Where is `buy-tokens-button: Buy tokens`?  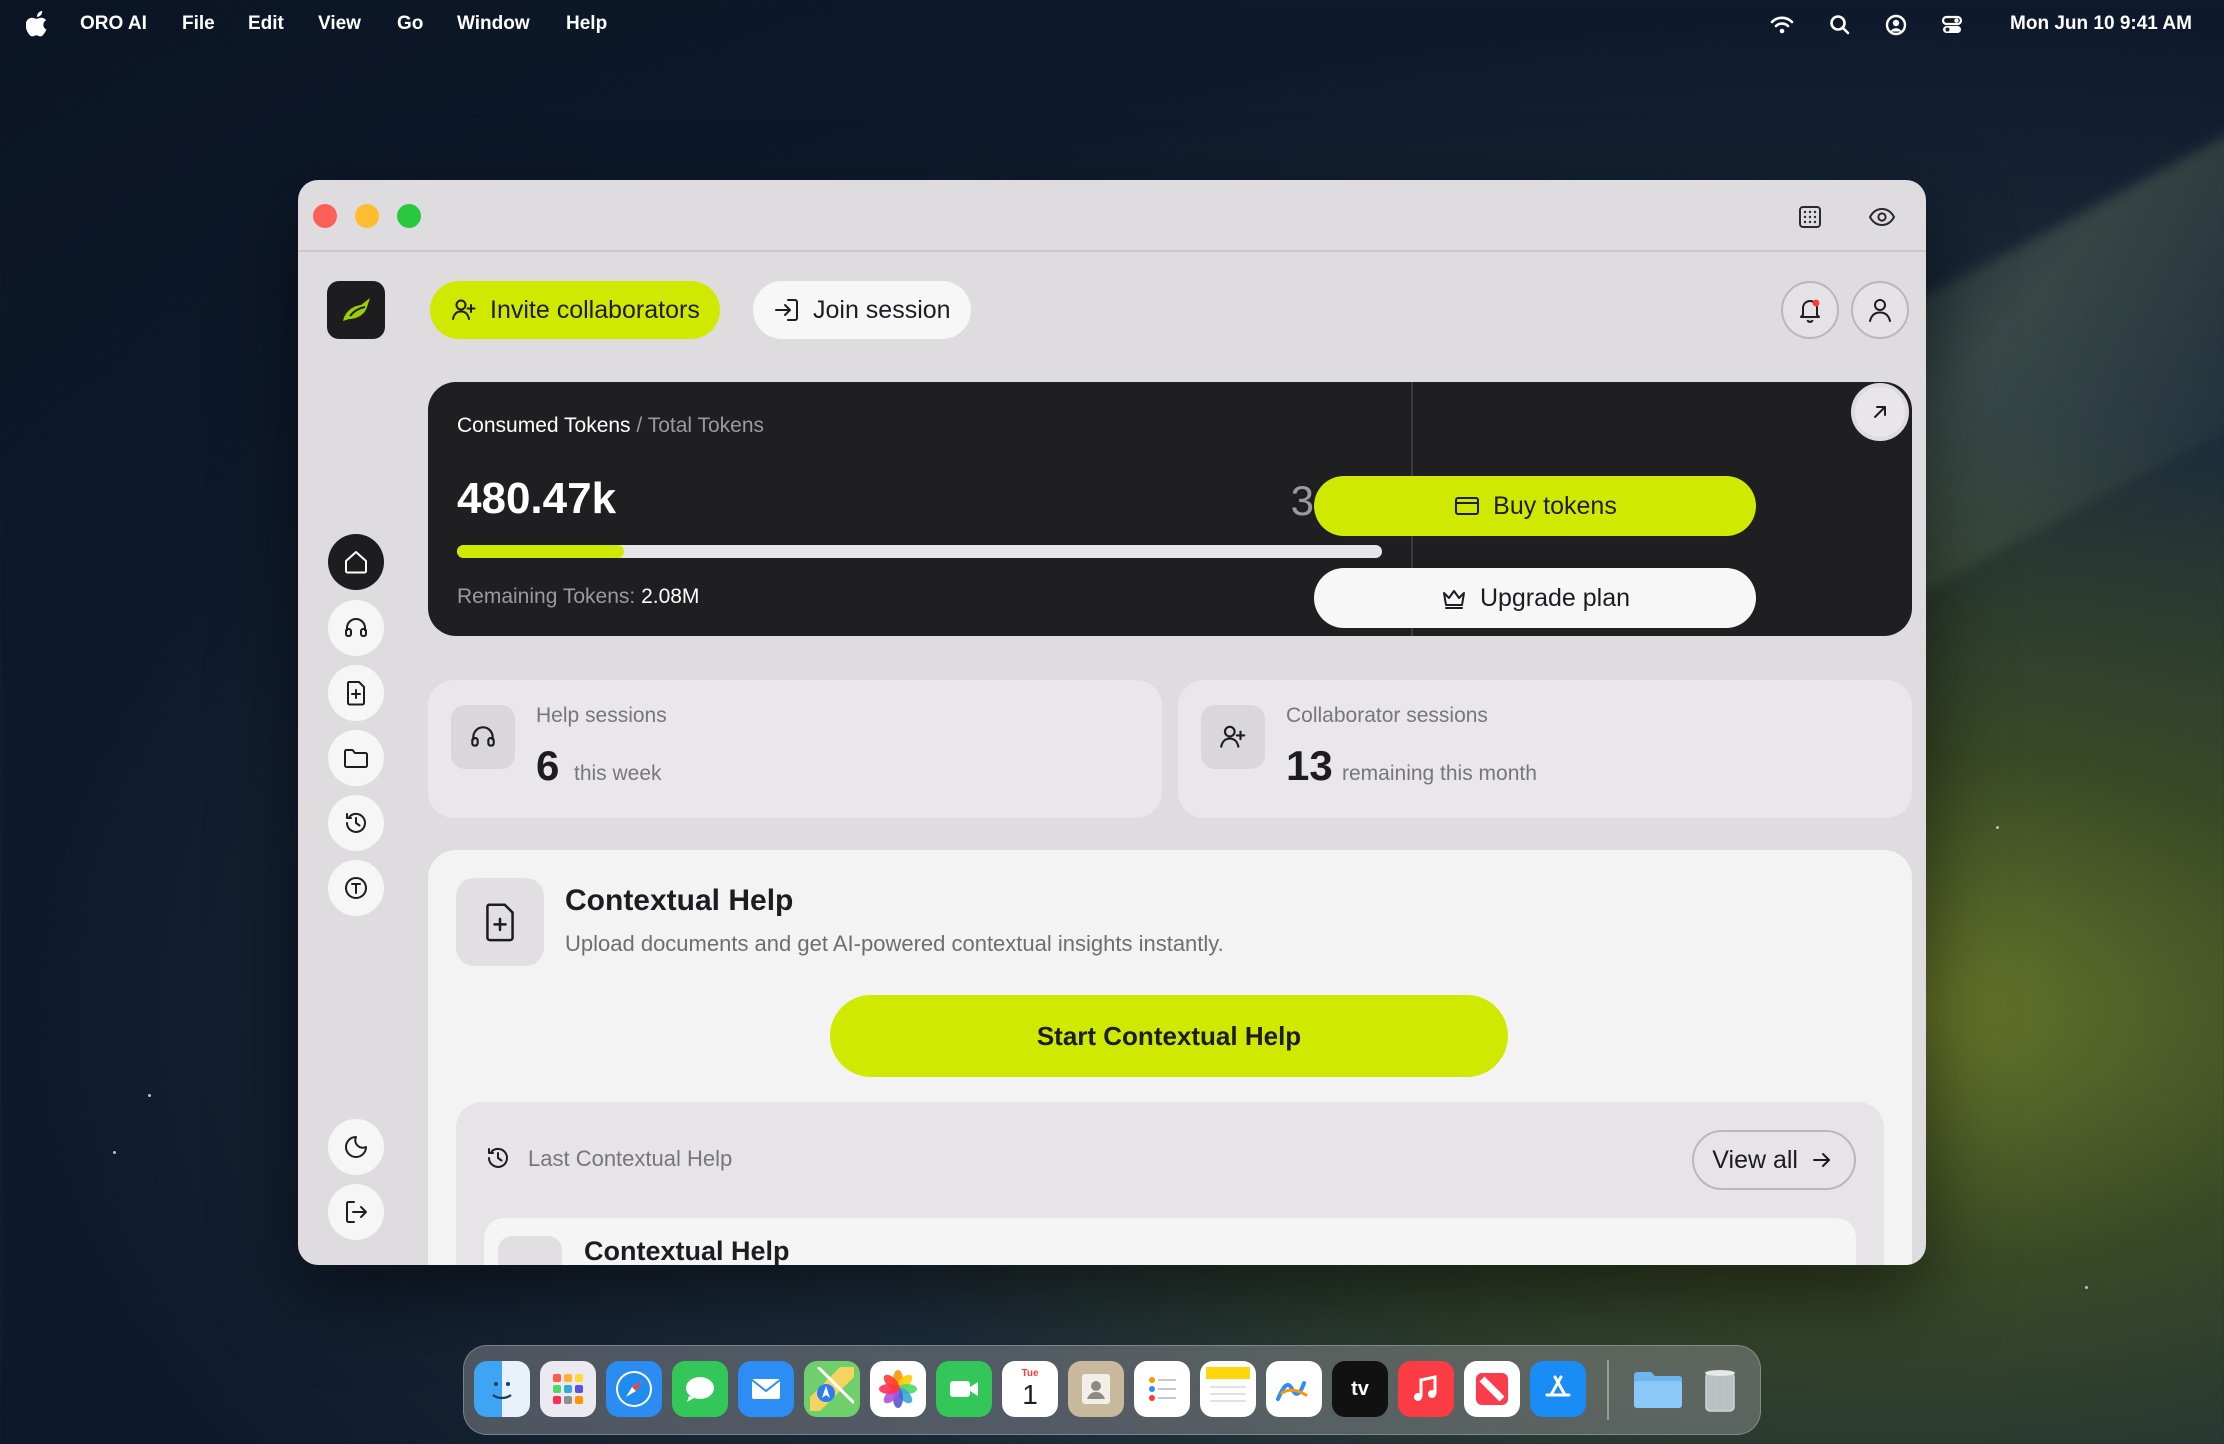 buy-tokens-button: Buy tokens is located at coordinates (1535, 506).